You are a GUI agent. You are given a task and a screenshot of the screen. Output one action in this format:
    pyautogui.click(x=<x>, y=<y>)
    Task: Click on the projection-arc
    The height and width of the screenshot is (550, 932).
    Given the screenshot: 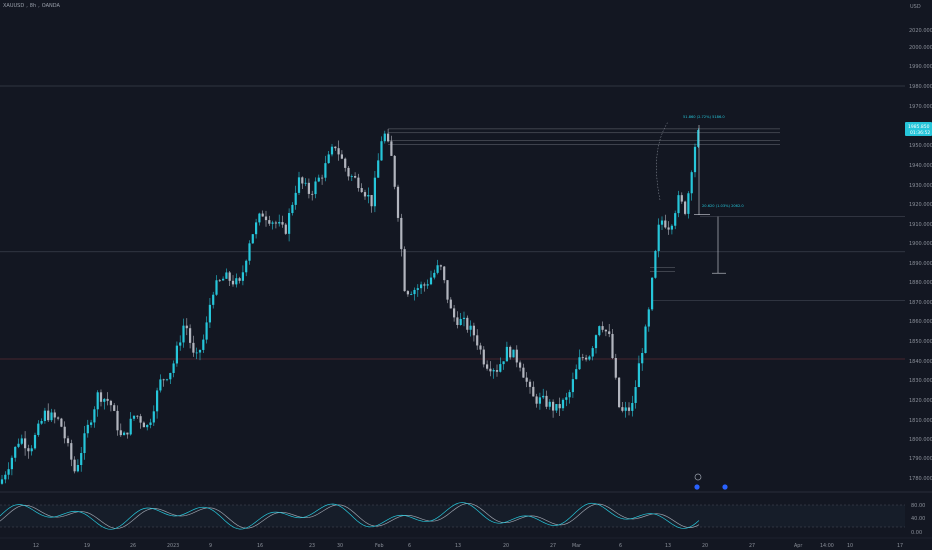 What is the action you would take?
    pyautogui.click(x=662, y=161)
    